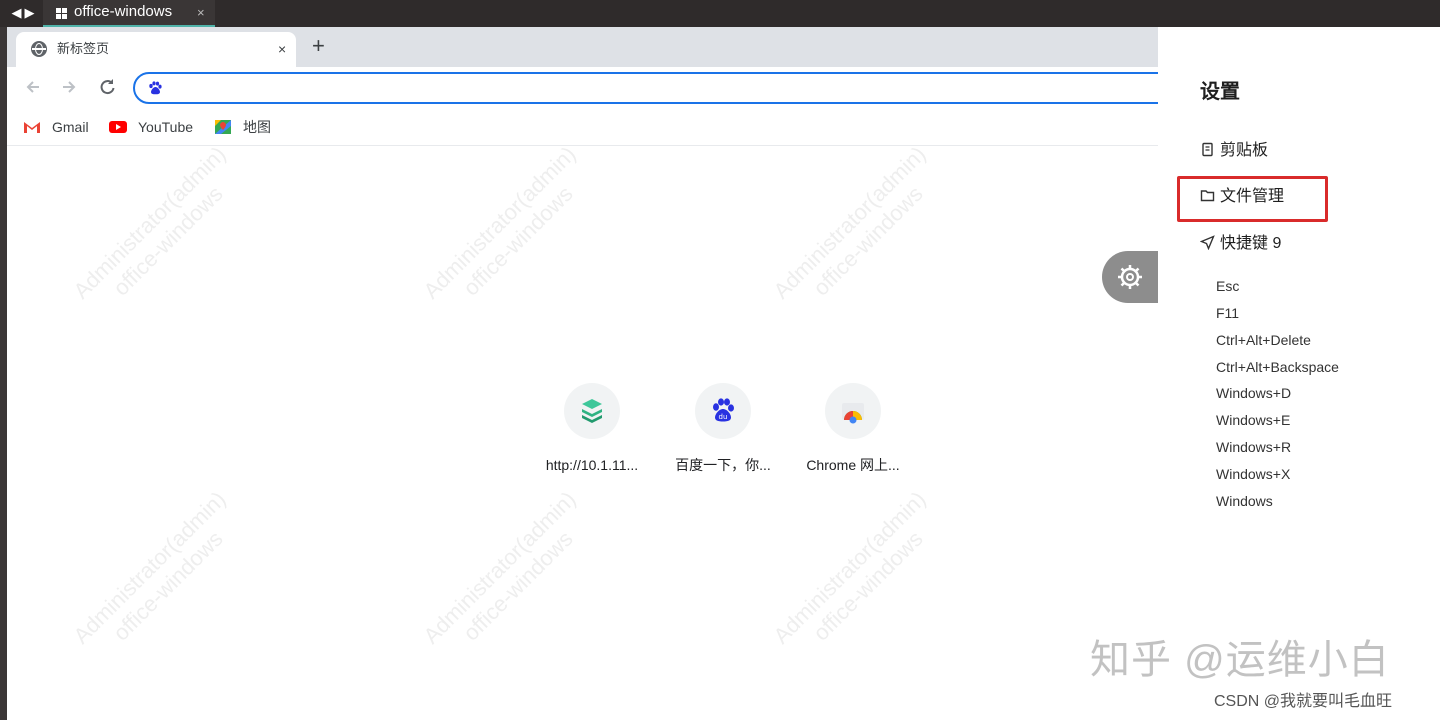 Image resolution: width=1440 pixels, height=720 pixels. Describe the element at coordinates (16, 13) in the screenshot. I see `left-arrow-icon: ◀` at that location.